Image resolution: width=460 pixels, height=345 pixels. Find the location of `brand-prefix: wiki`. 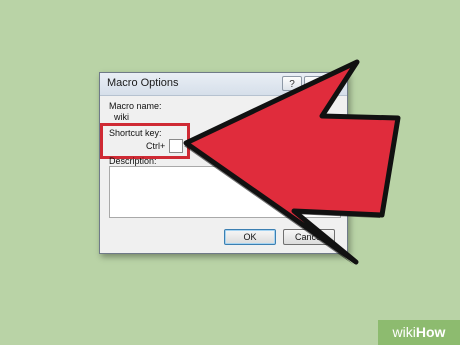

brand-prefix: wiki is located at coordinates (404, 332).